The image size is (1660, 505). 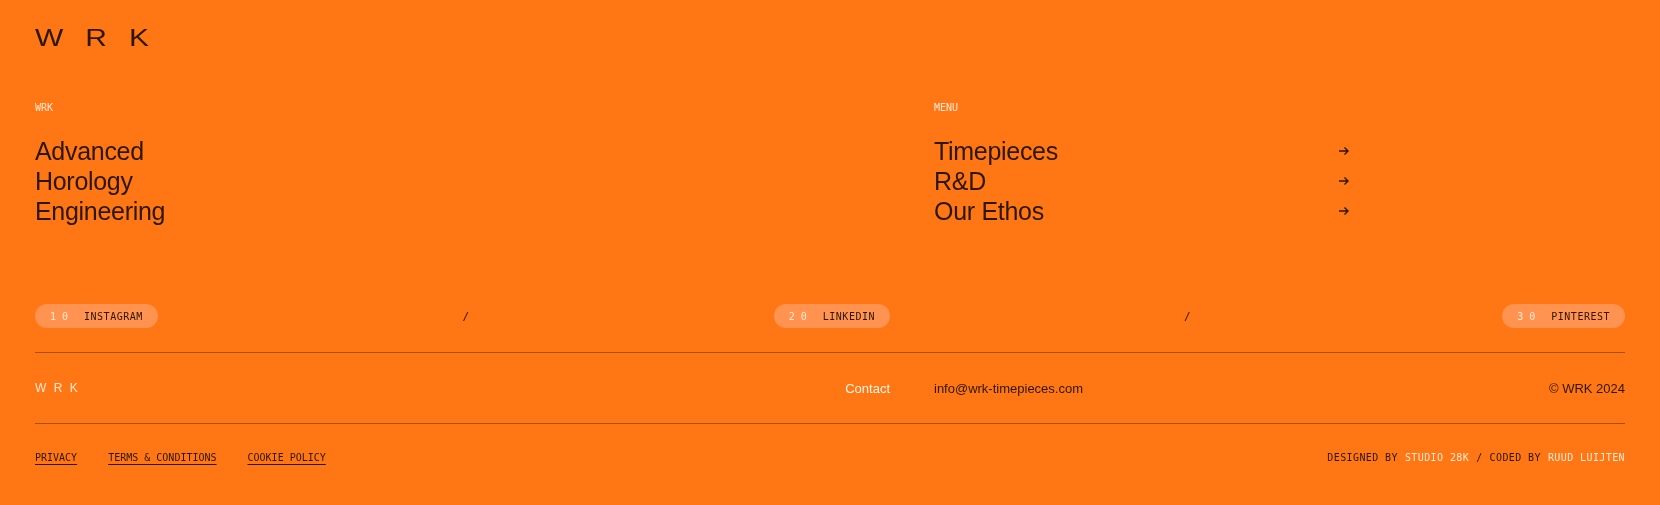 What do you see at coordinates (1362, 457) in the screenshot?
I see `credit-text: DESIGNED BY` at bounding box center [1362, 457].